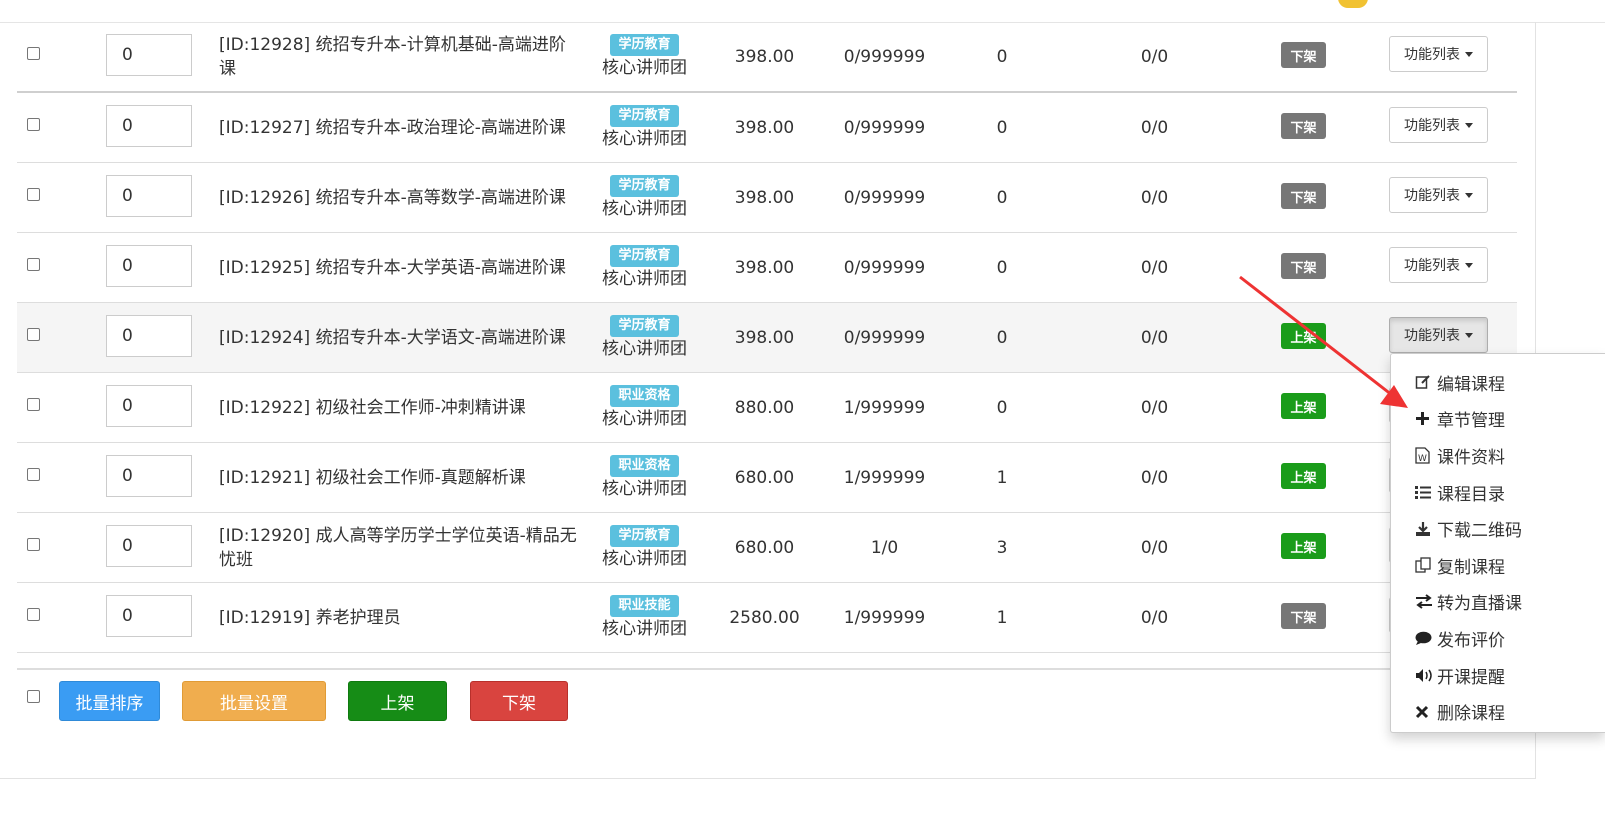  Describe the element at coordinates (33, 696) in the screenshot. I see `select-all-checkbox` at that location.